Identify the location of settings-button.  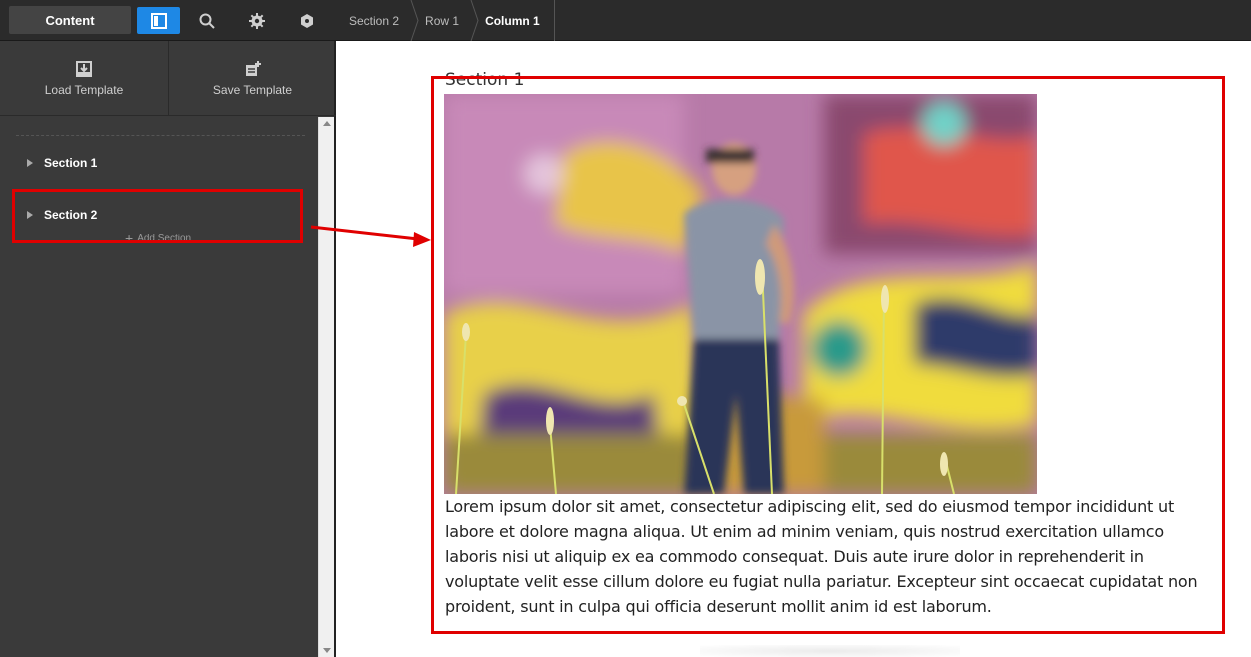
(257, 21).